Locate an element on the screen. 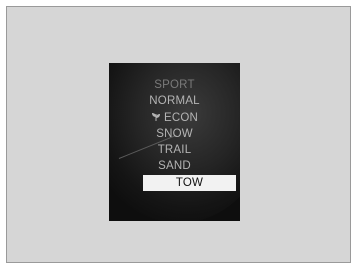  mode-label: SAND is located at coordinates (174, 166).